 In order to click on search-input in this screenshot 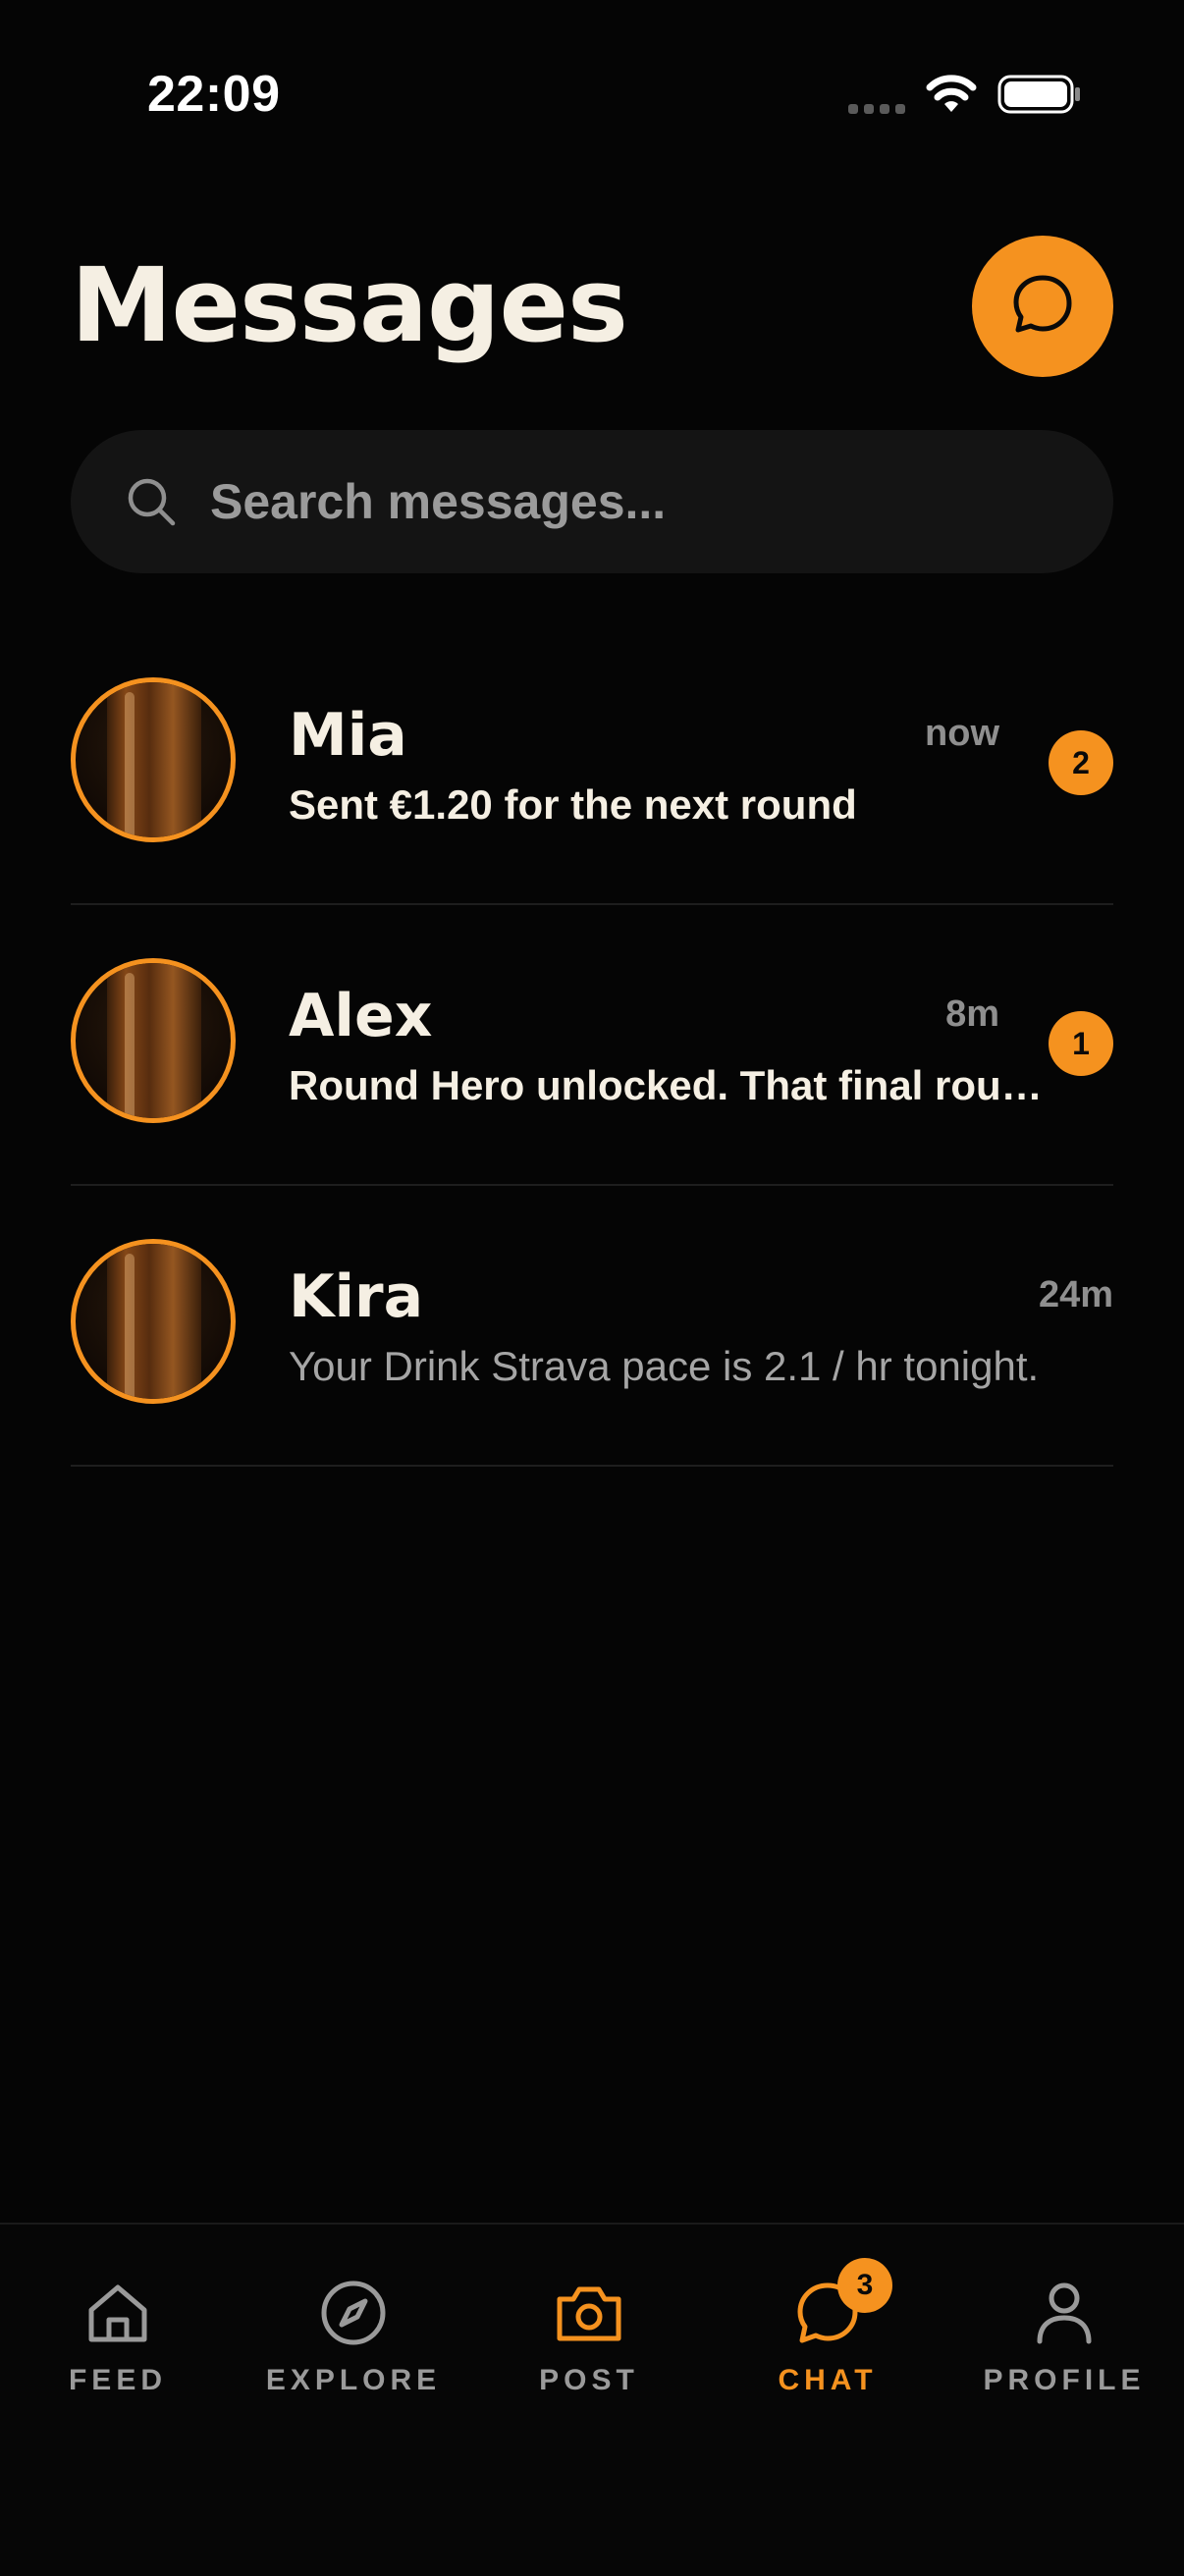, I will do `click(612, 501)`.